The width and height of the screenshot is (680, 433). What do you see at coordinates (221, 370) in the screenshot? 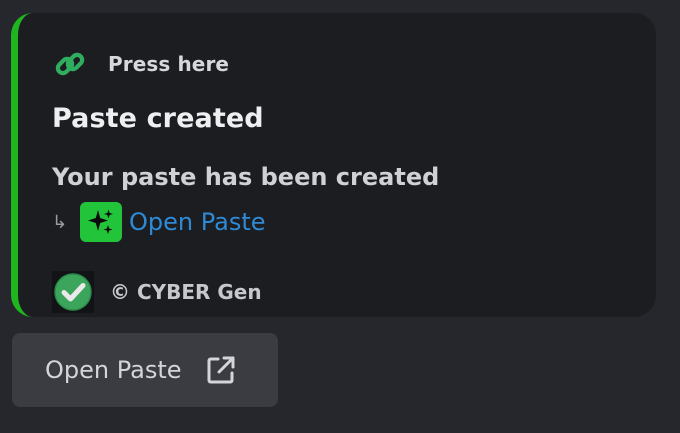
I see `external-link-icon` at bounding box center [221, 370].